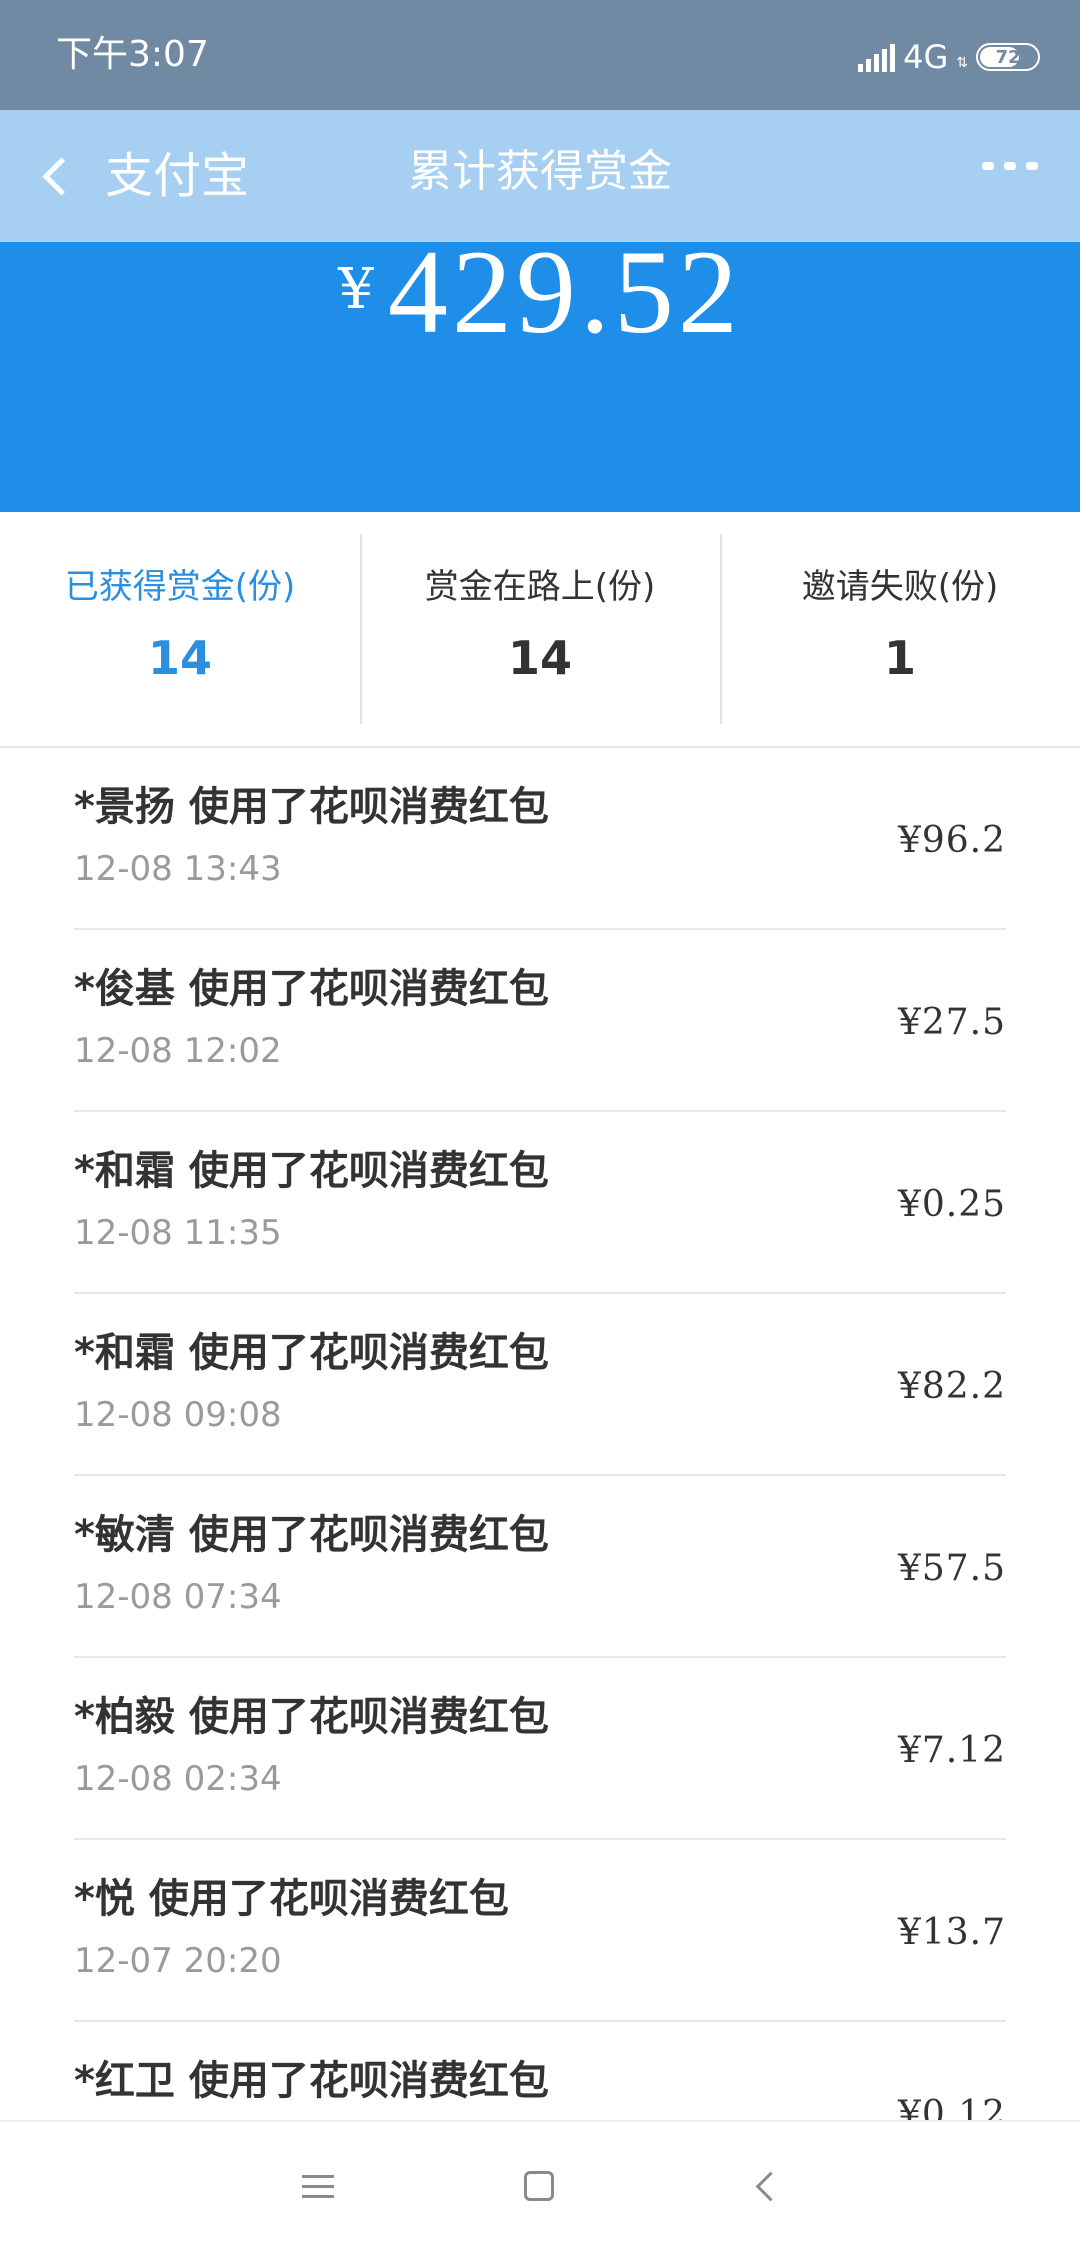 This screenshot has width=1080, height=2248. What do you see at coordinates (291, 1899) in the screenshot?
I see `record-title: *悦 使用了花呗消费红包` at bounding box center [291, 1899].